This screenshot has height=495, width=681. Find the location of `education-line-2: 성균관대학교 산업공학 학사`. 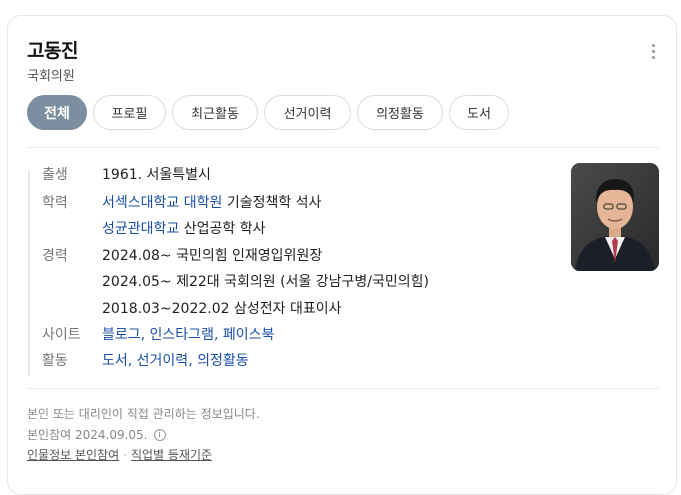

education-line-2: 성균관대학교 산업공학 학사 is located at coordinates (183, 229).